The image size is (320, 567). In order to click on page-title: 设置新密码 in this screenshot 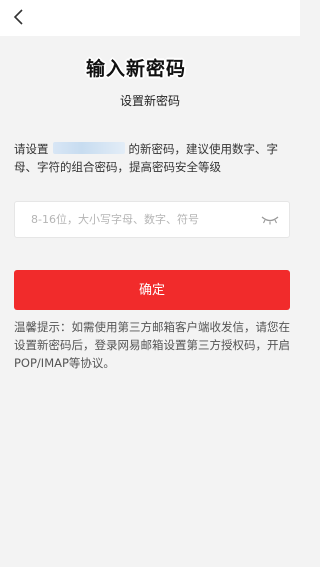, I will do `click(149, 101)`.